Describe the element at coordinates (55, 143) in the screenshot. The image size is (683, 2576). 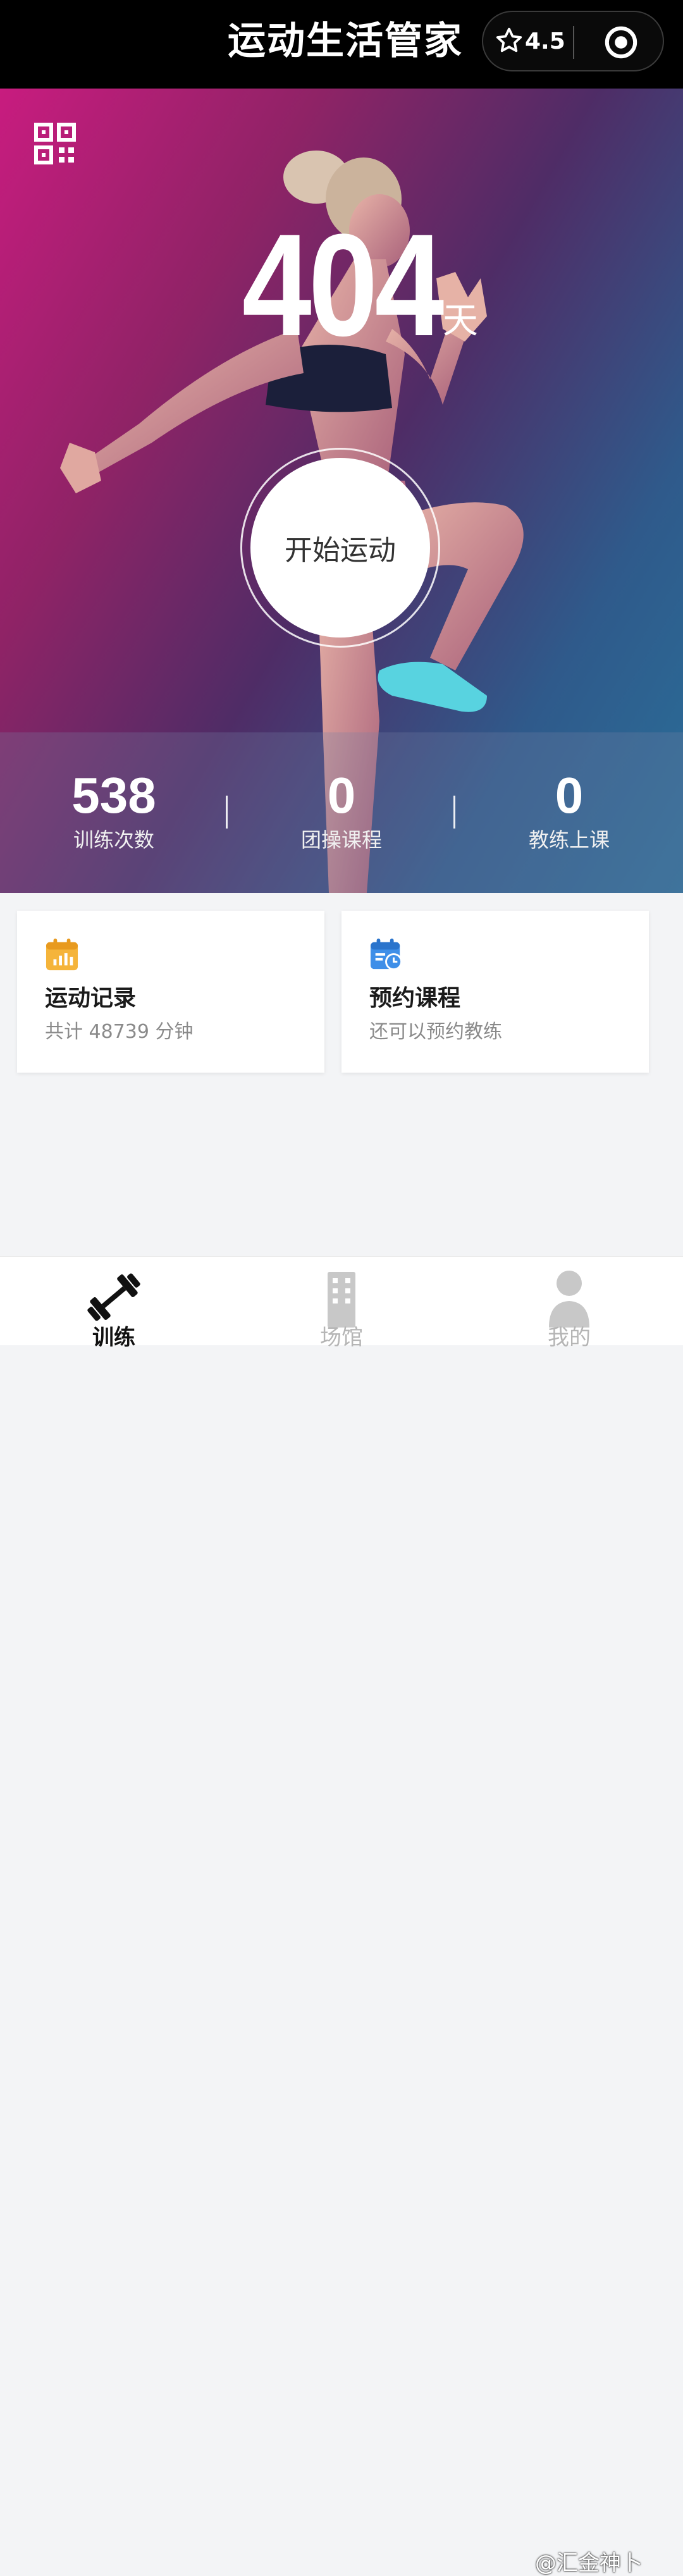
I see `qr-code-icon` at that location.